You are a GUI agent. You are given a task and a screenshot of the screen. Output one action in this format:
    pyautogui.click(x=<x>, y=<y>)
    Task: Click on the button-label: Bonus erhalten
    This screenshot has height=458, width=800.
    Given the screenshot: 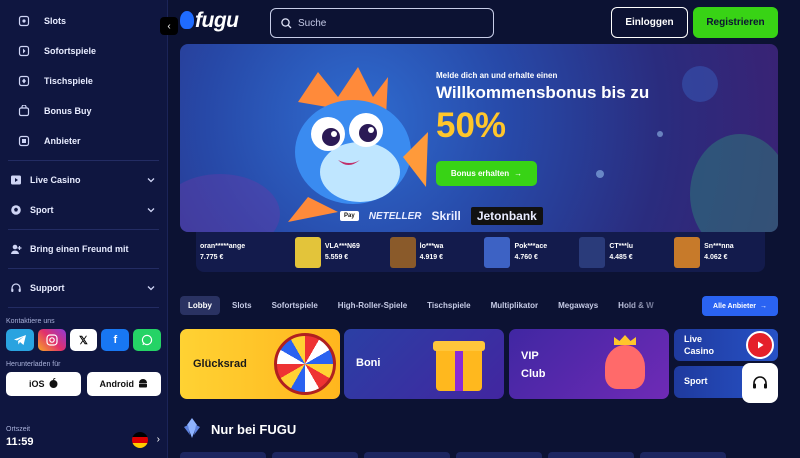 What is the action you would take?
    pyautogui.click(x=480, y=173)
    